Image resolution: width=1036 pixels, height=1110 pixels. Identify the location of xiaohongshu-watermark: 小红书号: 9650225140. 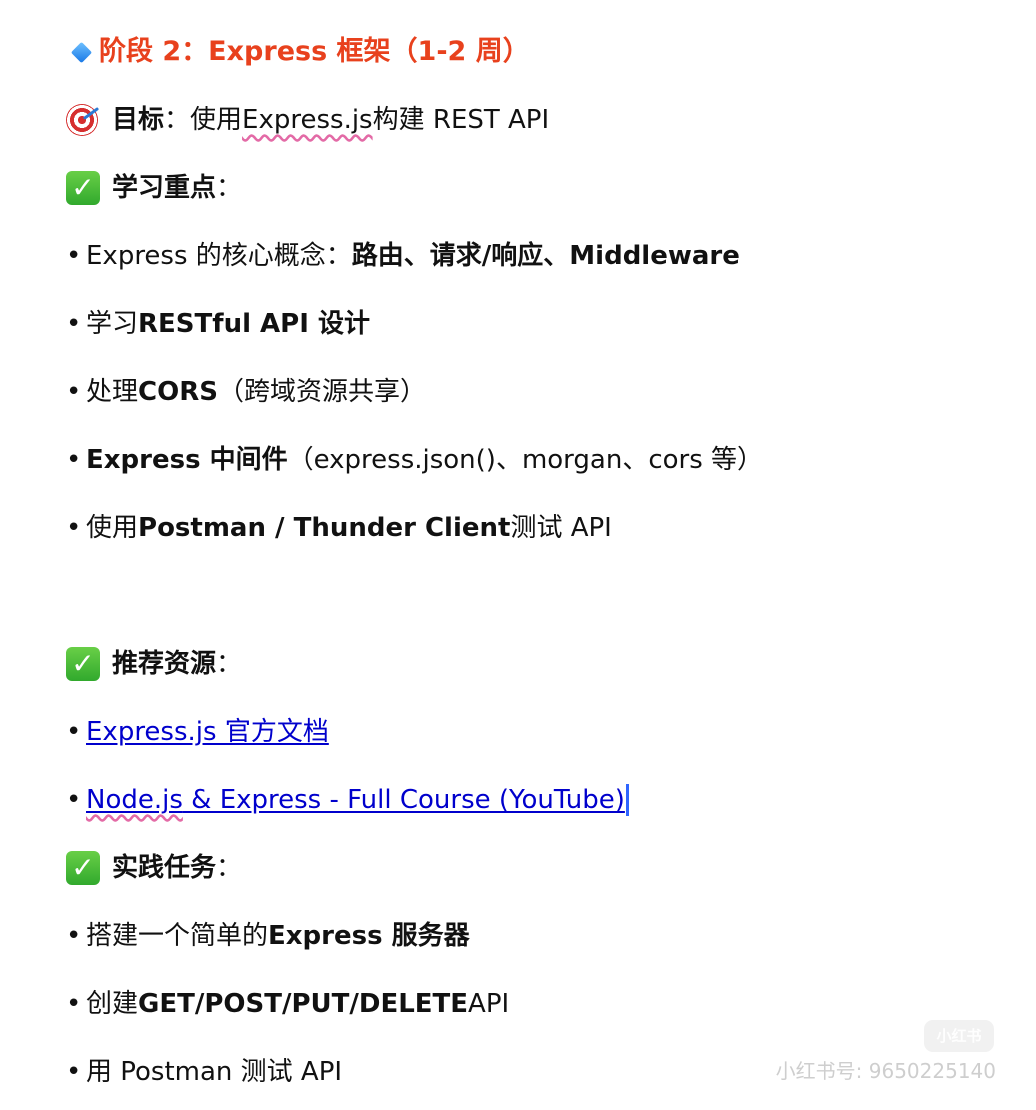
(885, 1071).